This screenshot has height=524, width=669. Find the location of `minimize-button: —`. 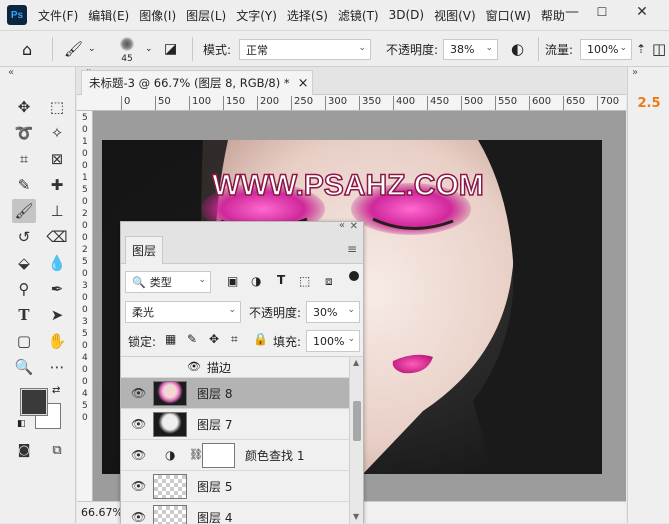

minimize-button: — is located at coordinates (572, 12).